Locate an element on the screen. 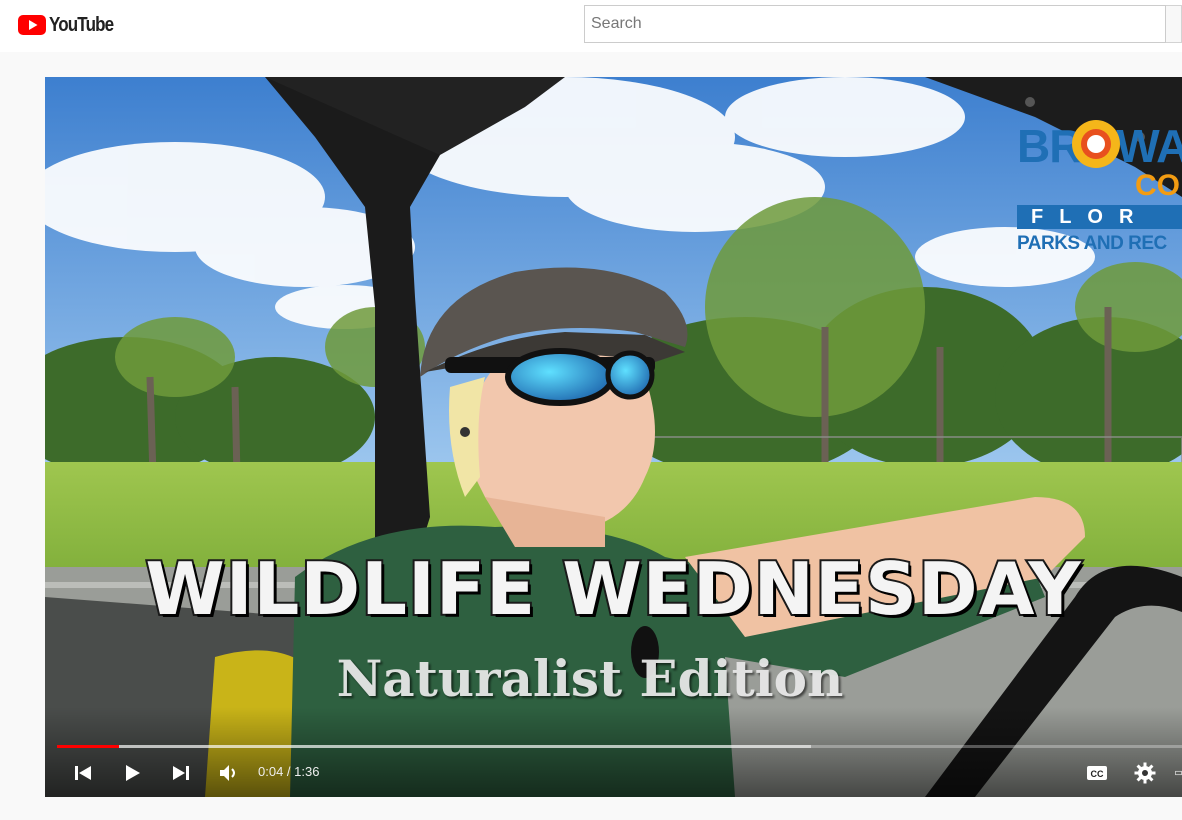 This screenshot has width=1182, height=820. theater-mode-button is located at coordinates (1178, 773).